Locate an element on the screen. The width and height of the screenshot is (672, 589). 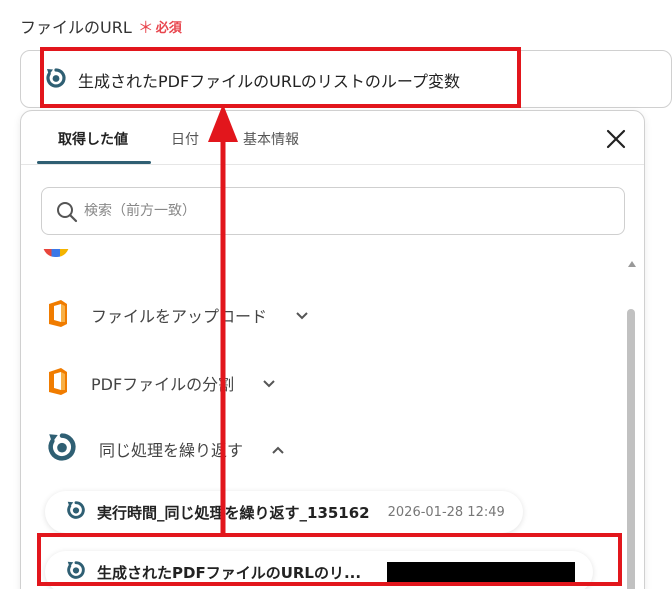
active-tab-indicator is located at coordinates (94, 162).